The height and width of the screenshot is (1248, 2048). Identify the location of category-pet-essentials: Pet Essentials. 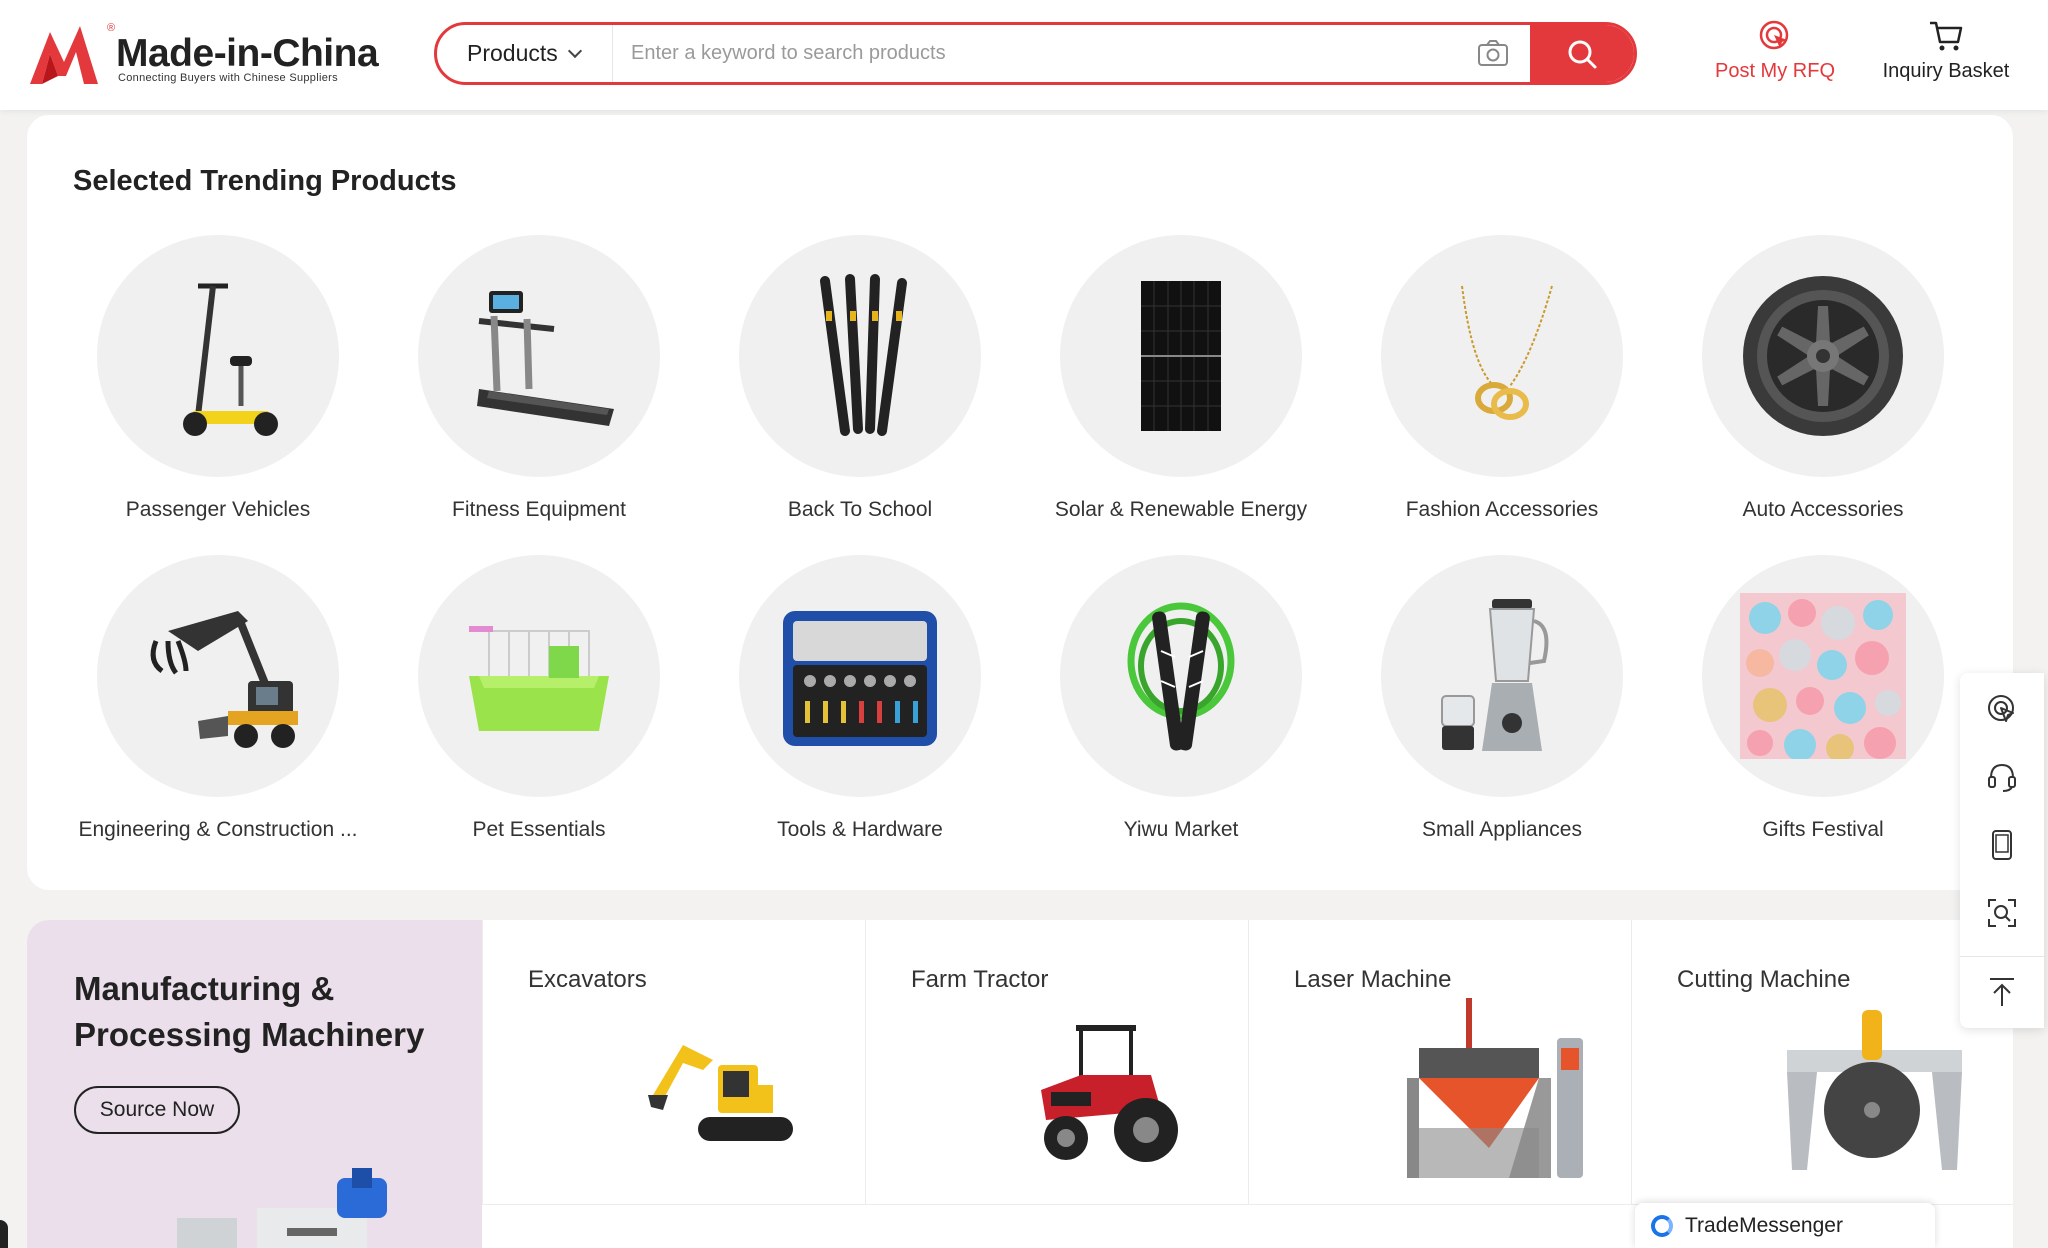
(539, 698).